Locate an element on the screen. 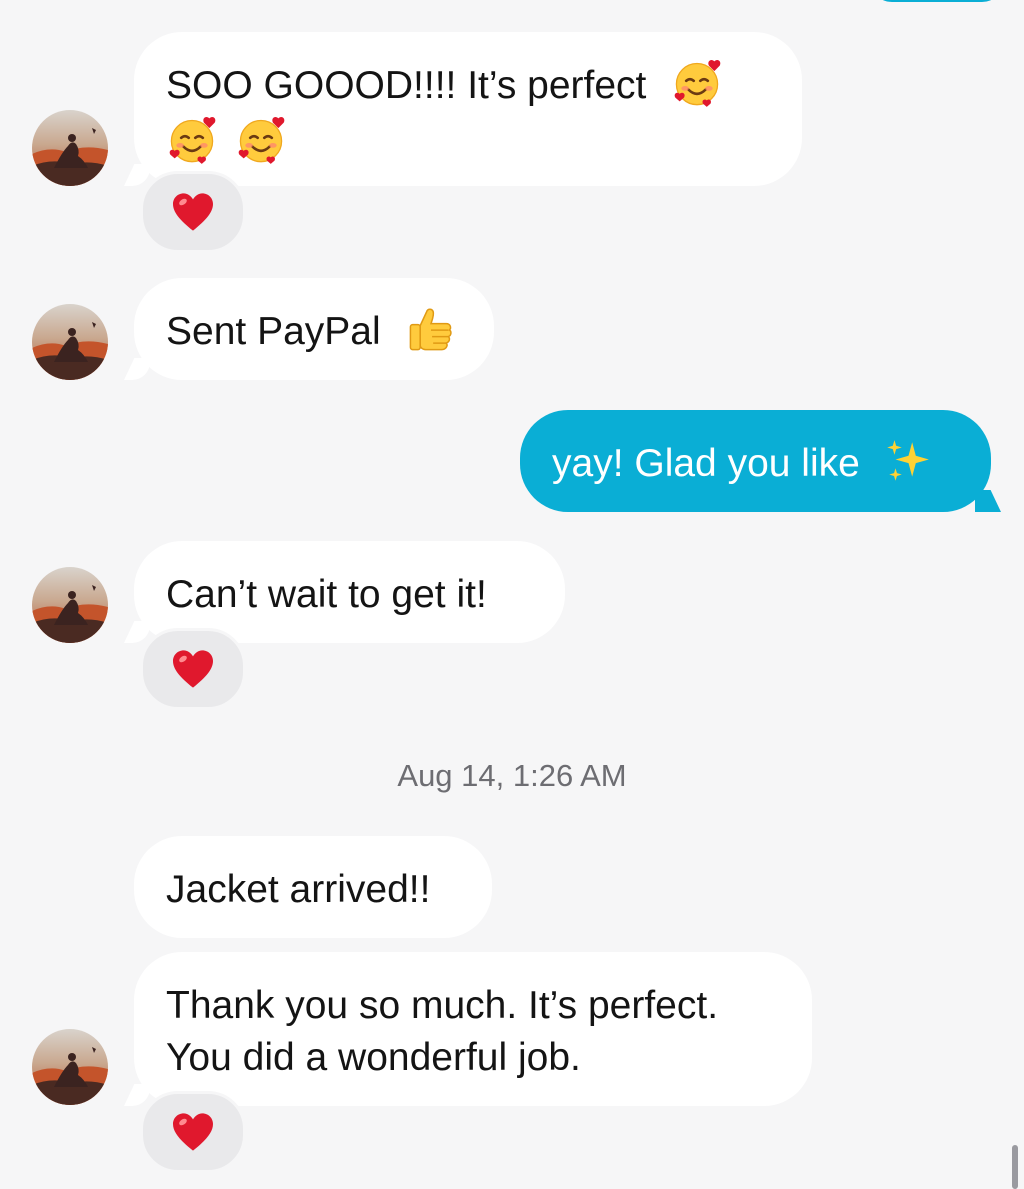 This screenshot has height=1189, width=1024. message-text-line-1: Thank you so much. It’s perfect. is located at coordinates (442, 1005).